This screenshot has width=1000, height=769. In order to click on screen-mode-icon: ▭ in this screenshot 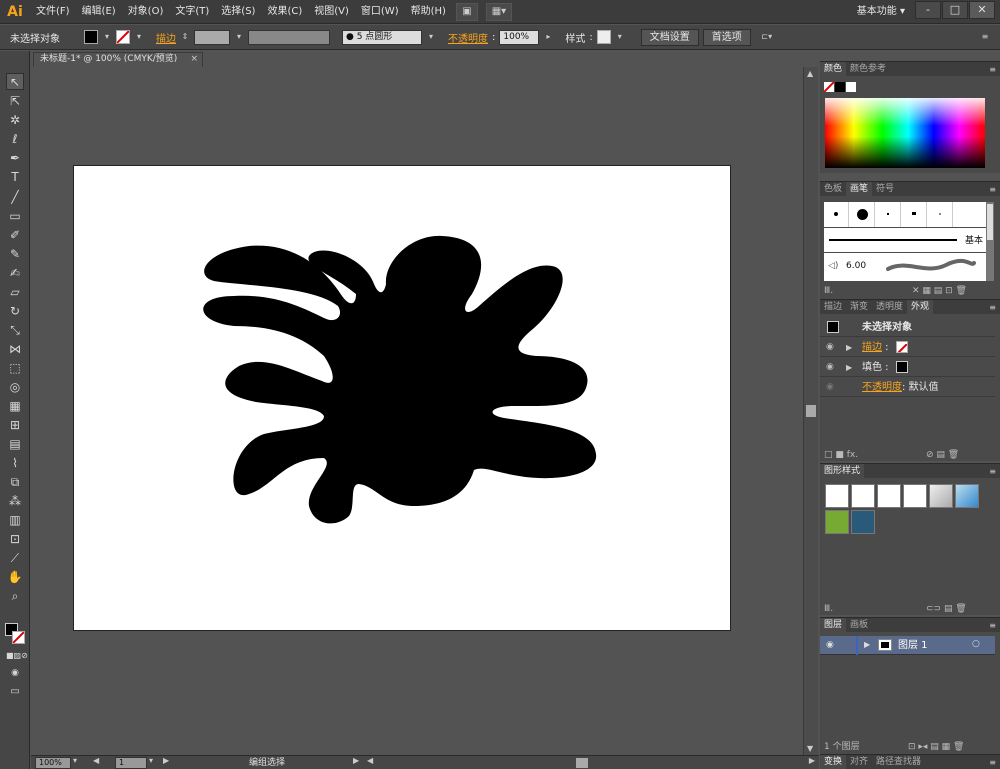, I will do `click(15, 691)`.